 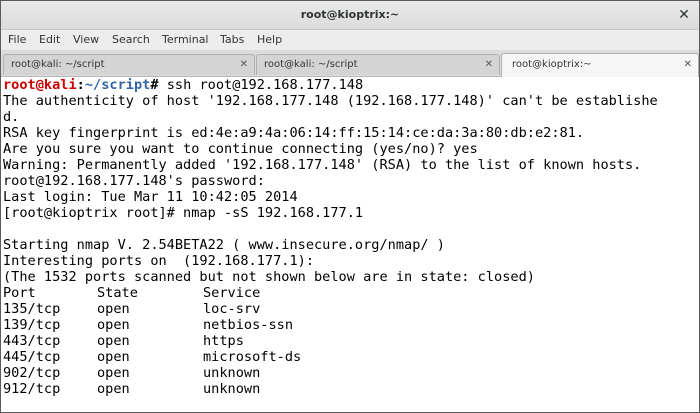 I want to click on port-row: 912/tcp open unknown, so click(x=348, y=389).